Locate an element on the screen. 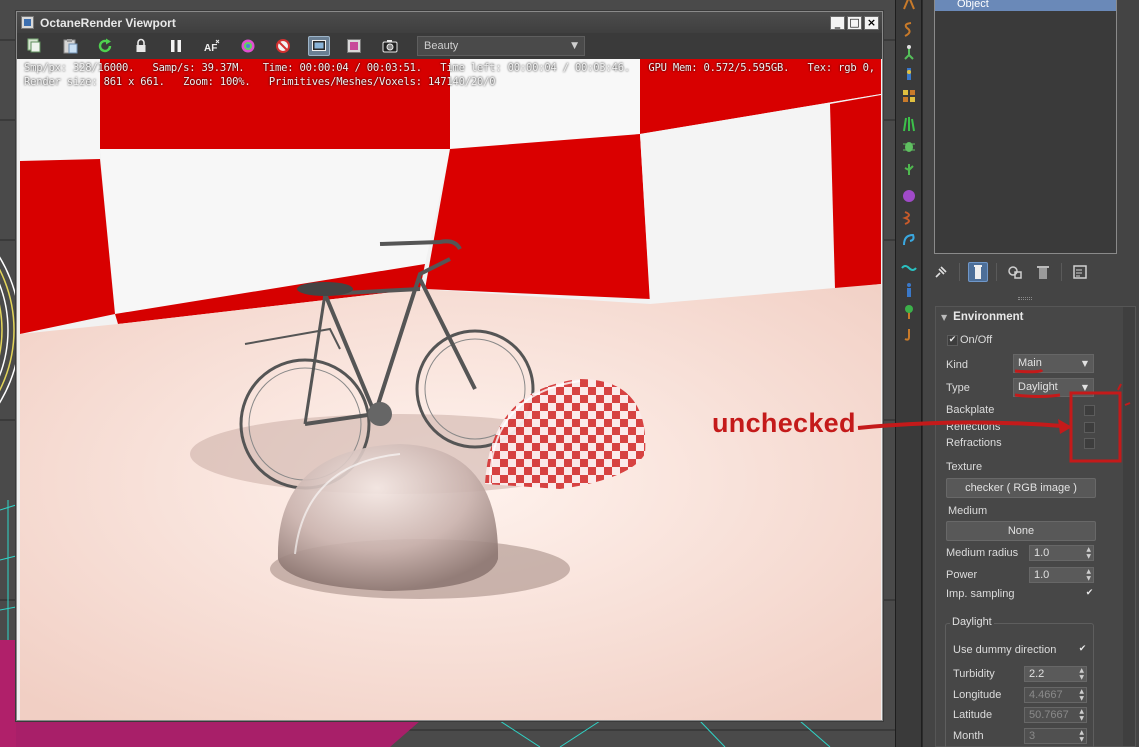  use-dummy-direction-label: Use dummy direction is located at coordinates (1005, 650).